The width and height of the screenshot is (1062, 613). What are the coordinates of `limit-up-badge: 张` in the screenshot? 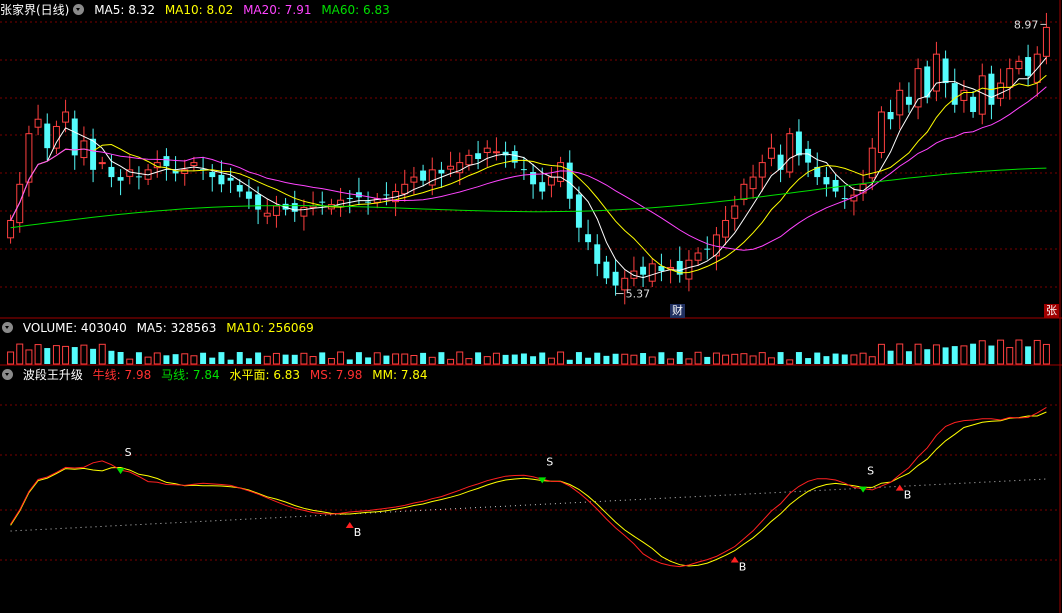 It's located at (1051, 311).